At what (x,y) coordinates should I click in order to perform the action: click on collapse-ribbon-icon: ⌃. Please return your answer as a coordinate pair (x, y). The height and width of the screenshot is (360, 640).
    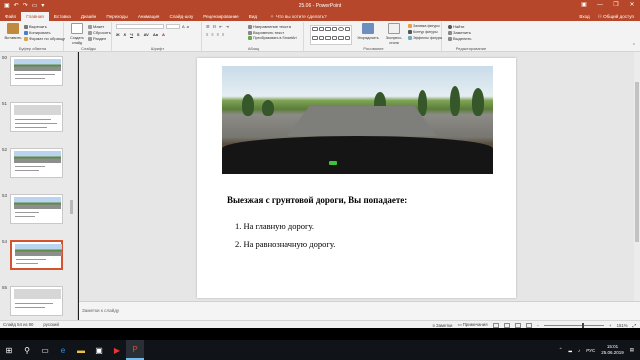
    Looking at the image, I should click on (634, 46).